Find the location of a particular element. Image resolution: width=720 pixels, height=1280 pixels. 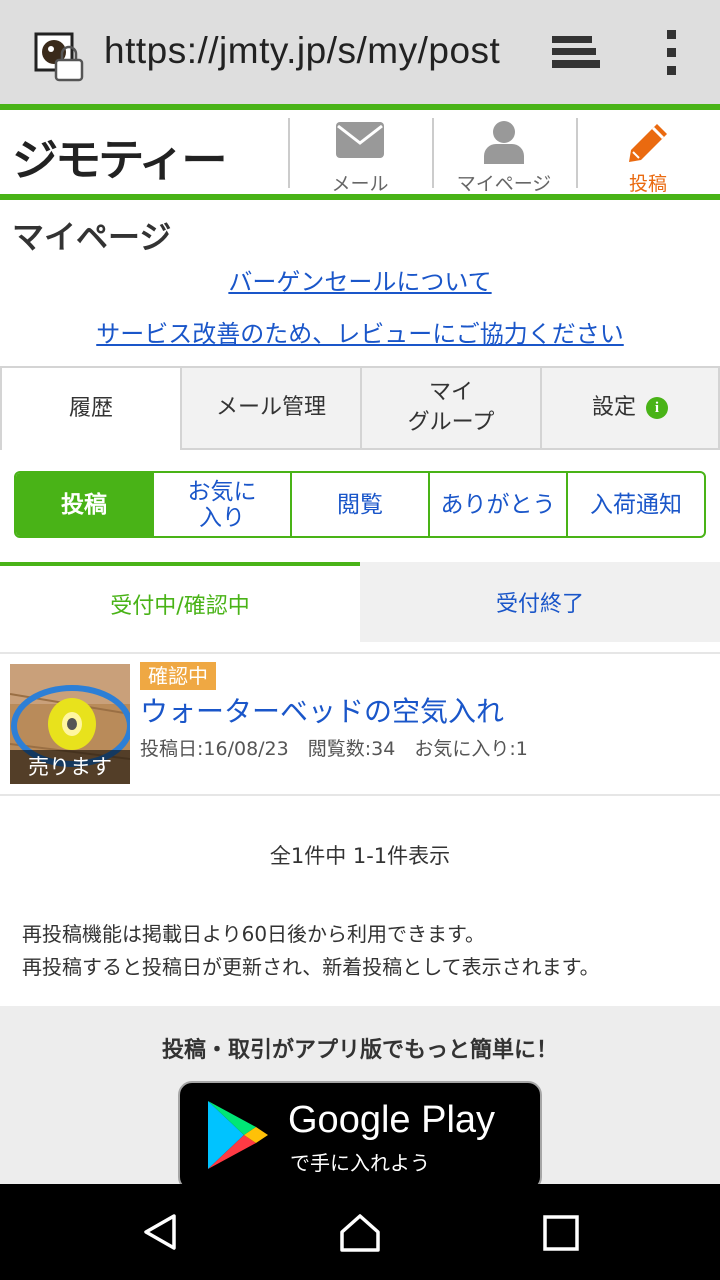

tab-mail-manage: メール管理 is located at coordinates (271, 408).